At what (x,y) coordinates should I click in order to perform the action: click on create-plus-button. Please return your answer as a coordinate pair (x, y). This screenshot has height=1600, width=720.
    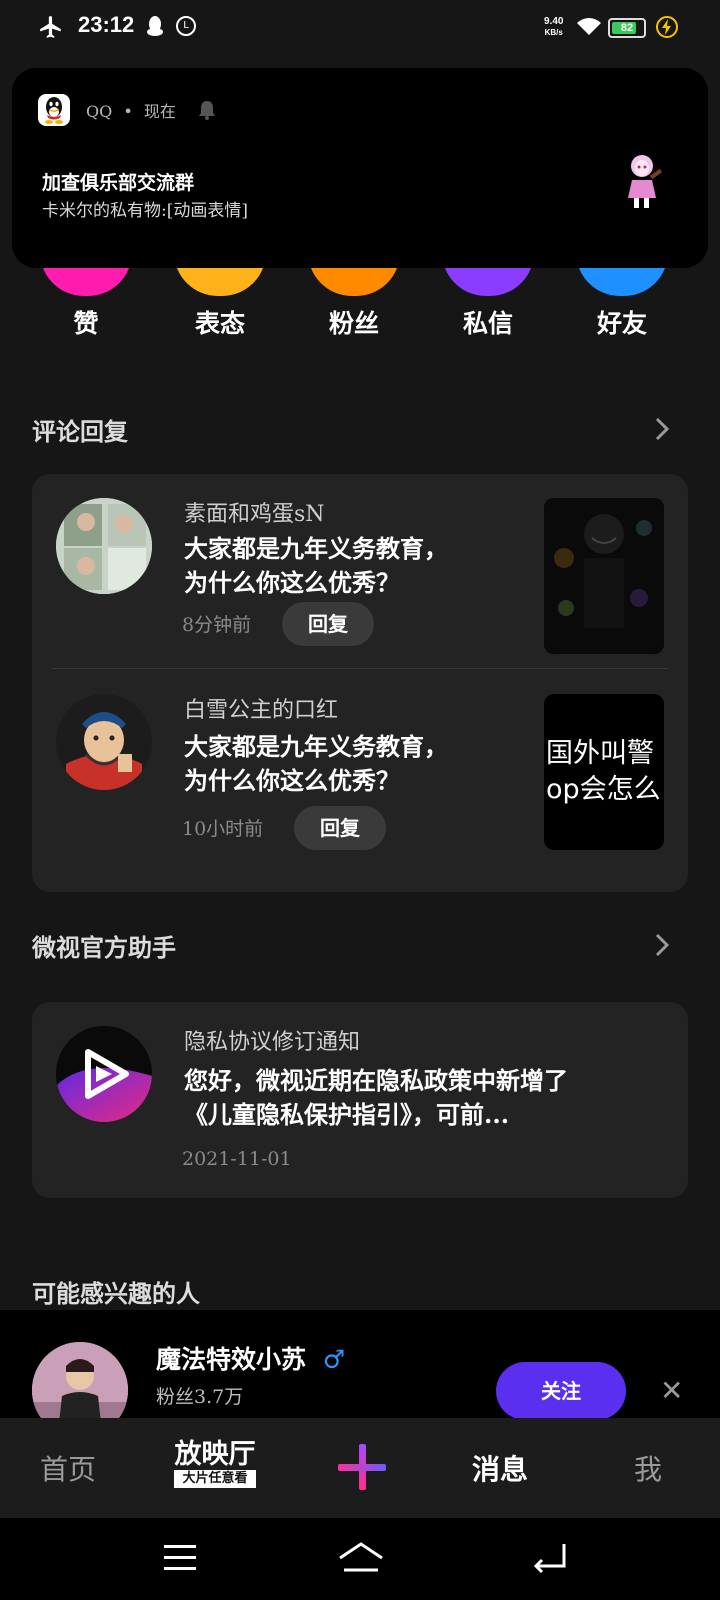
    Looking at the image, I should click on (361, 1467).